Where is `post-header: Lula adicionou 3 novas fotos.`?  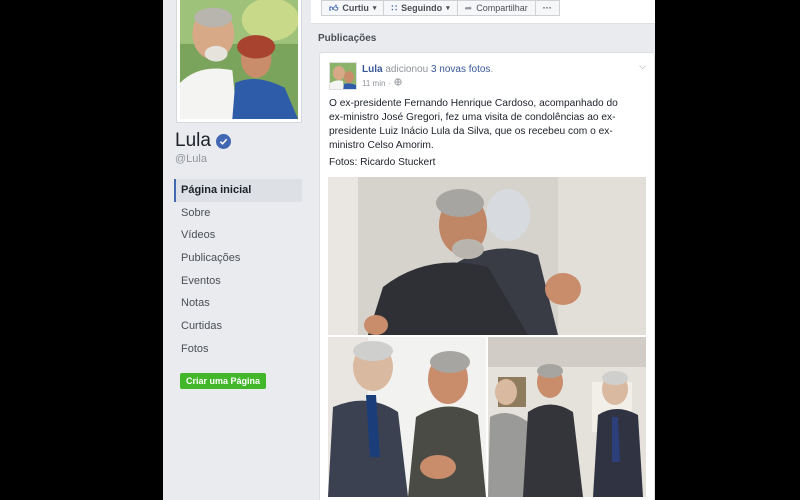
post-header: Lula adicionou 3 novas fotos. is located at coordinates (427, 69).